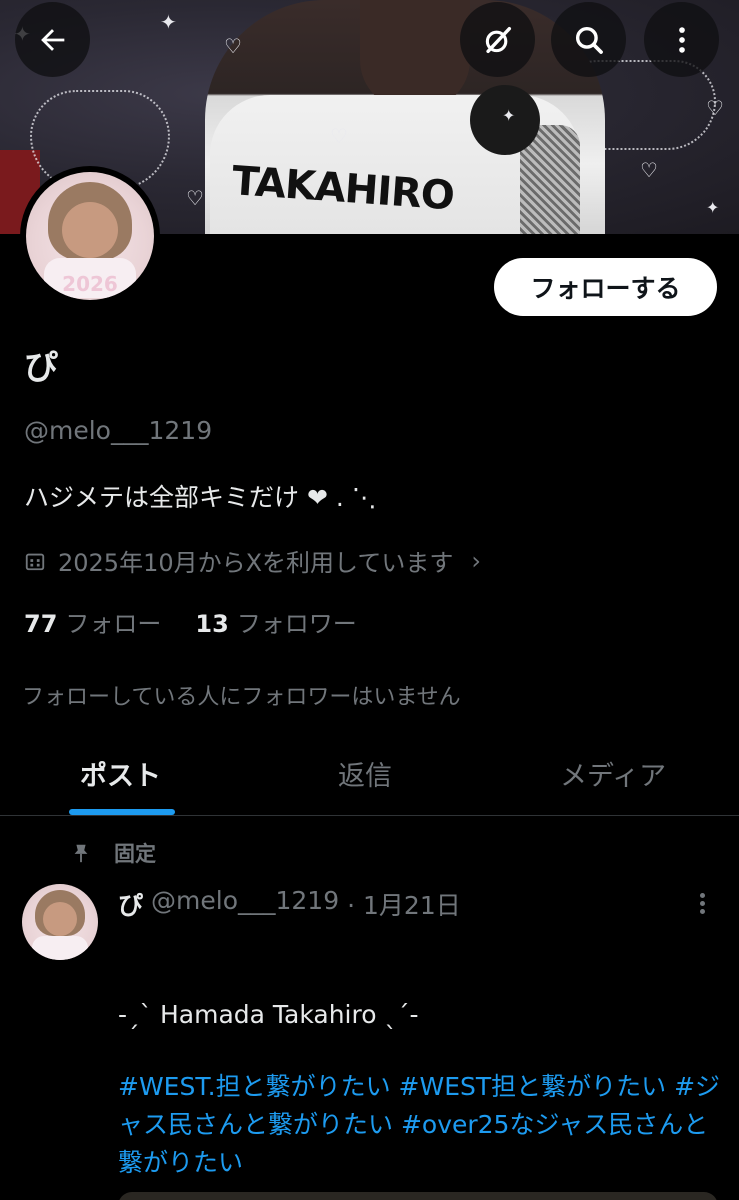 This screenshot has height=1200, width=739. I want to click on mutual-followers-note: フォローしている人にフォロワーはいません, so click(241, 697).